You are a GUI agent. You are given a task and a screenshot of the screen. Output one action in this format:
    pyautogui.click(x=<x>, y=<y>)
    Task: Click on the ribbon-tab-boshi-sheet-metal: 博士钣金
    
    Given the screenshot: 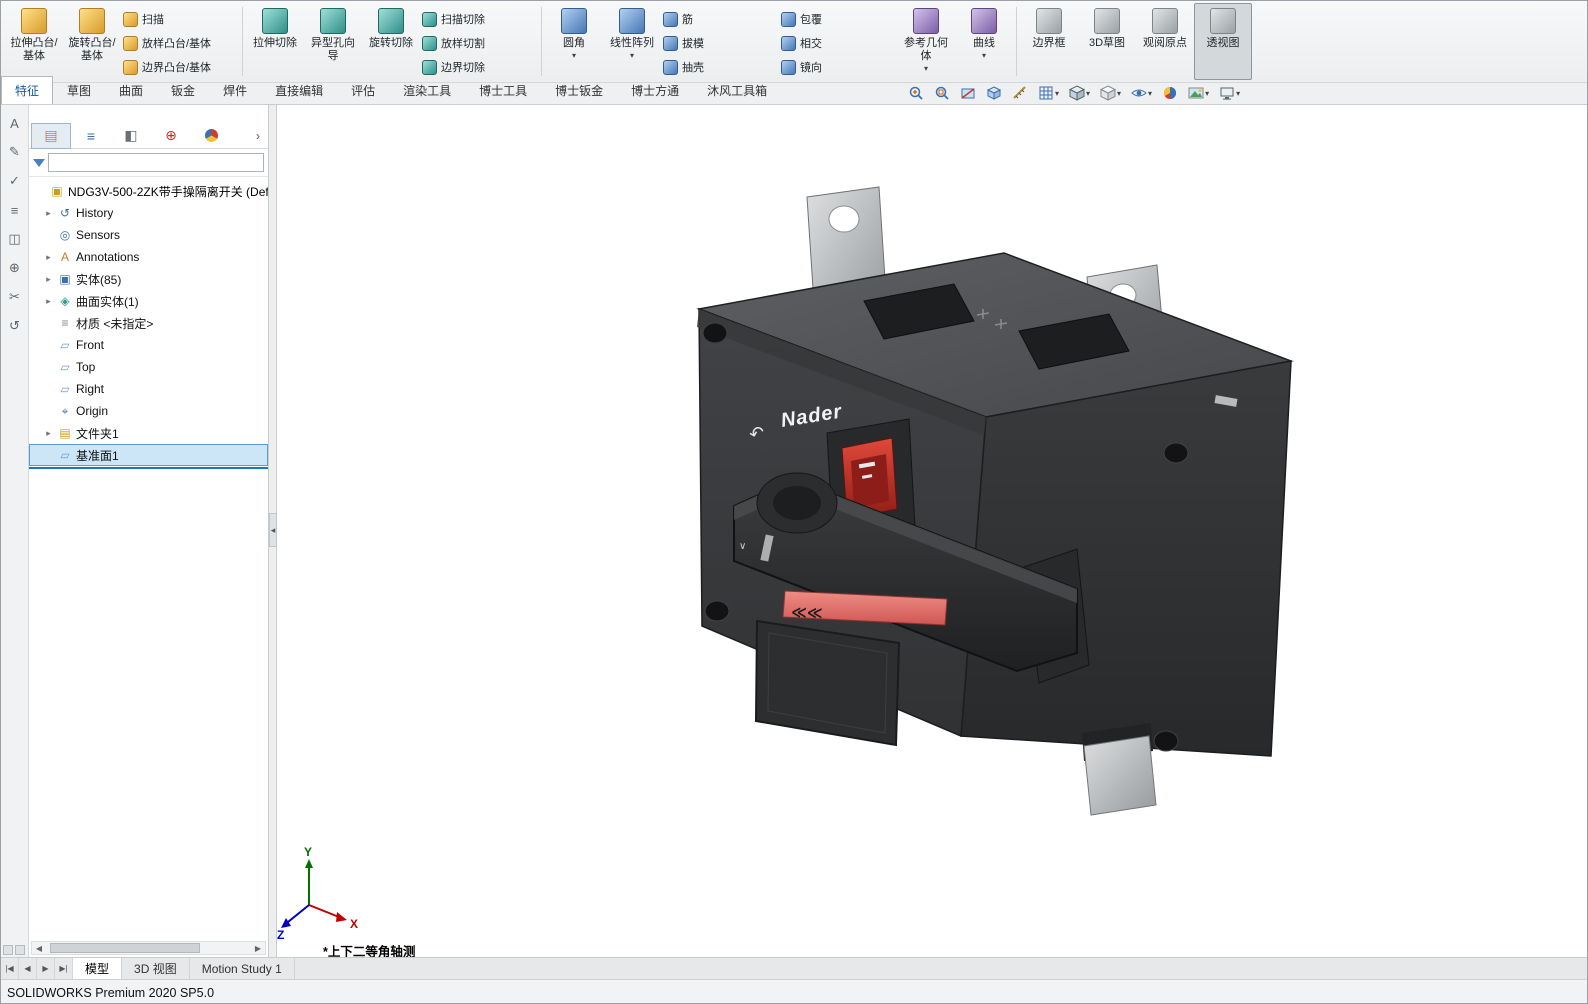 What is the action you would take?
    pyautogui.click(x=579, y=90)
    